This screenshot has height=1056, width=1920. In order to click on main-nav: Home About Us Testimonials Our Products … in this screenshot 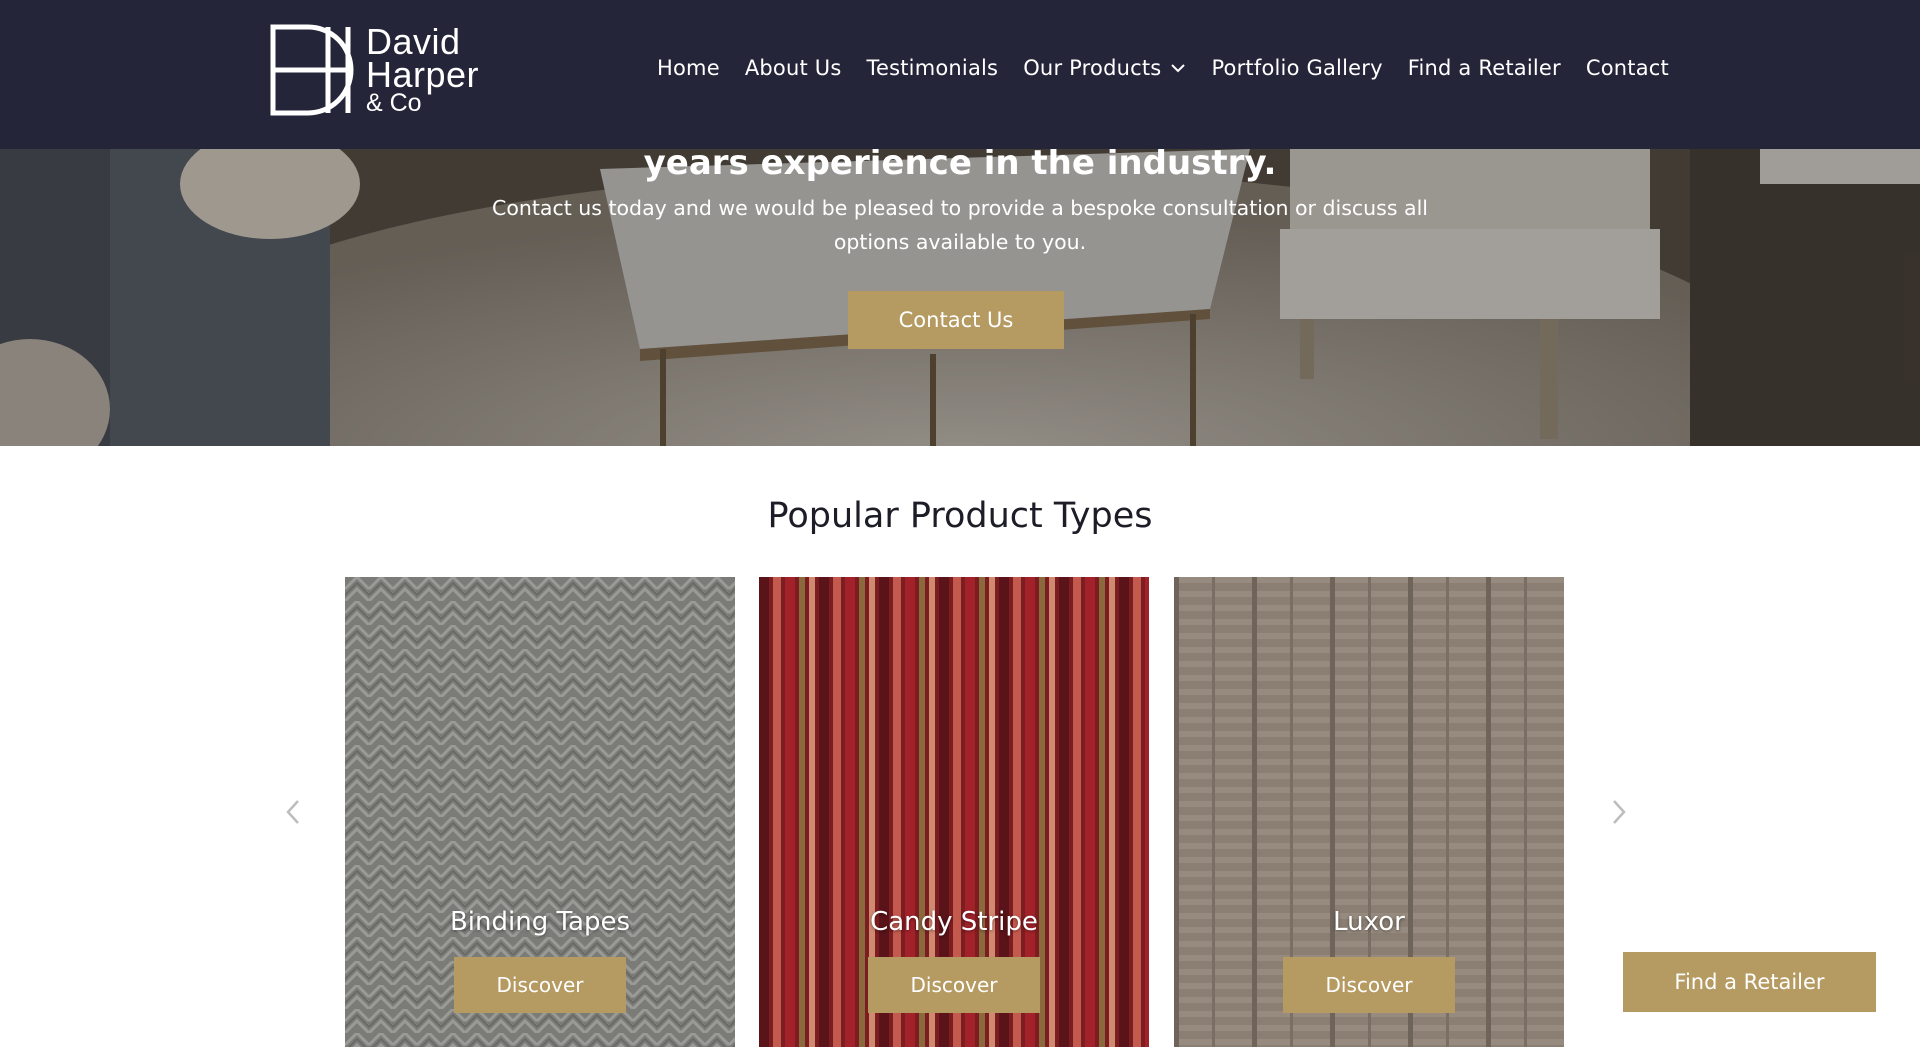, I will do `click(1163, 68)`.